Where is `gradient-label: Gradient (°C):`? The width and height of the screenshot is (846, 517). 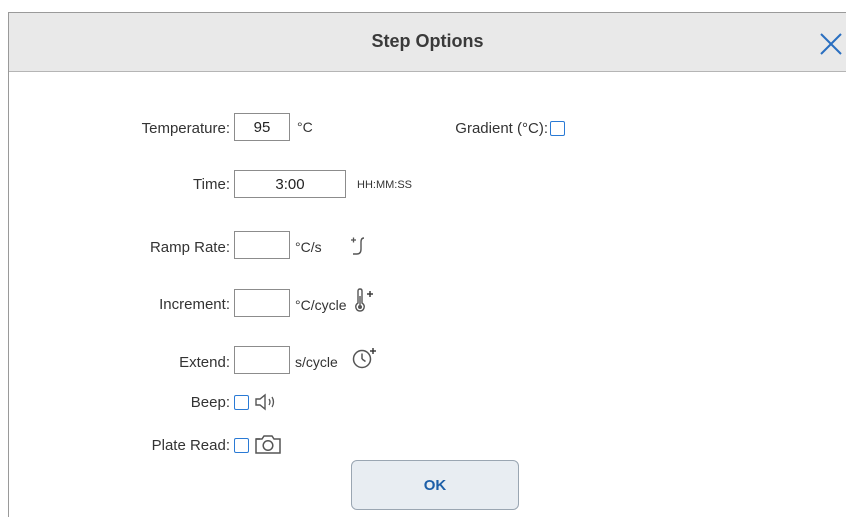 gradient-label: Gradient (°C): is located at coordinates (501, 128).